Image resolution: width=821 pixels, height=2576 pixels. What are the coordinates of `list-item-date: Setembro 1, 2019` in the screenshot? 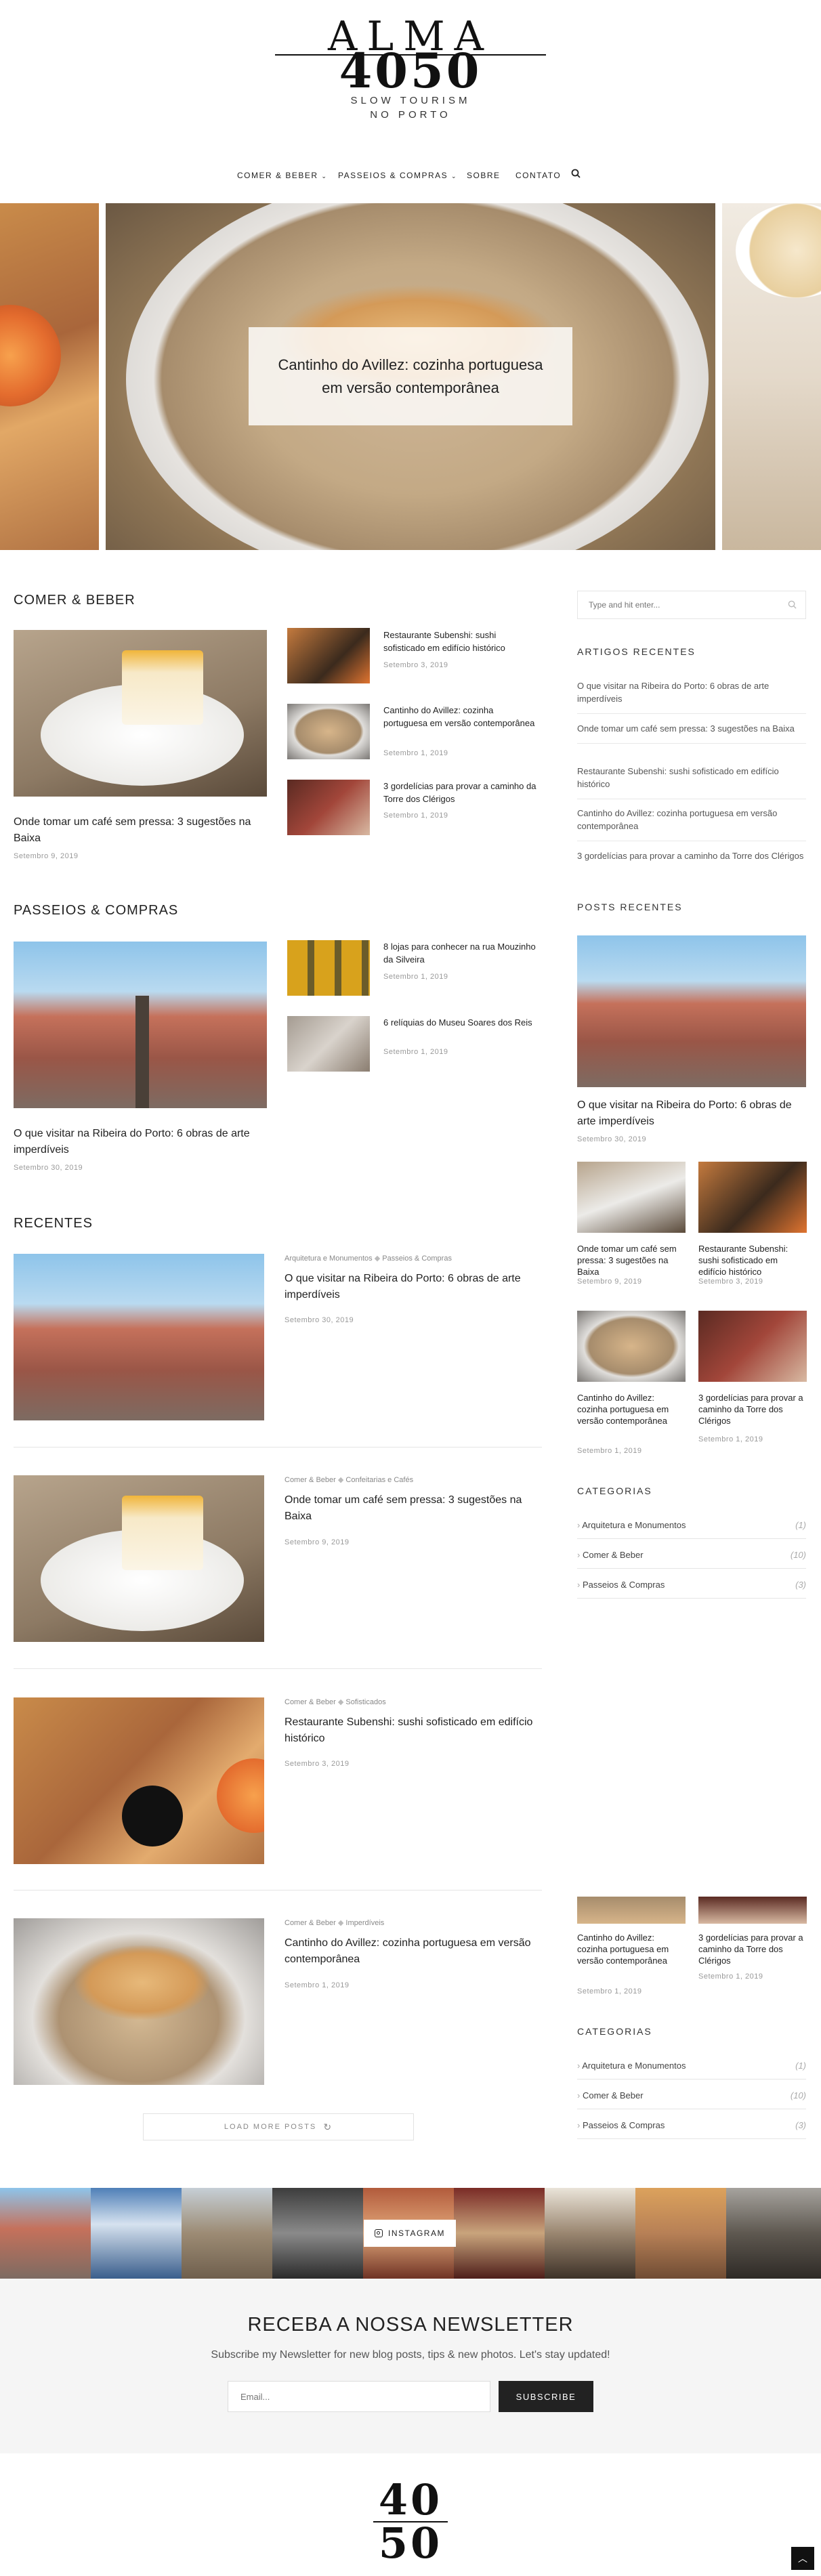 It's located at (416, 816).